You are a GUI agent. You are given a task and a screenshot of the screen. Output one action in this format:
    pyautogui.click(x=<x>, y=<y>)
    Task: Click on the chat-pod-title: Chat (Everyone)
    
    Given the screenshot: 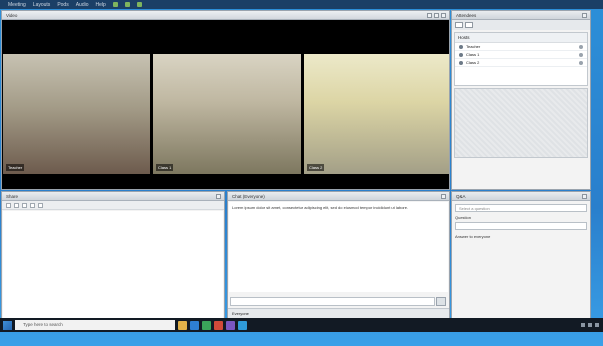 What is the action you would take?
    pyautogui.click(x=338, y=196)
    